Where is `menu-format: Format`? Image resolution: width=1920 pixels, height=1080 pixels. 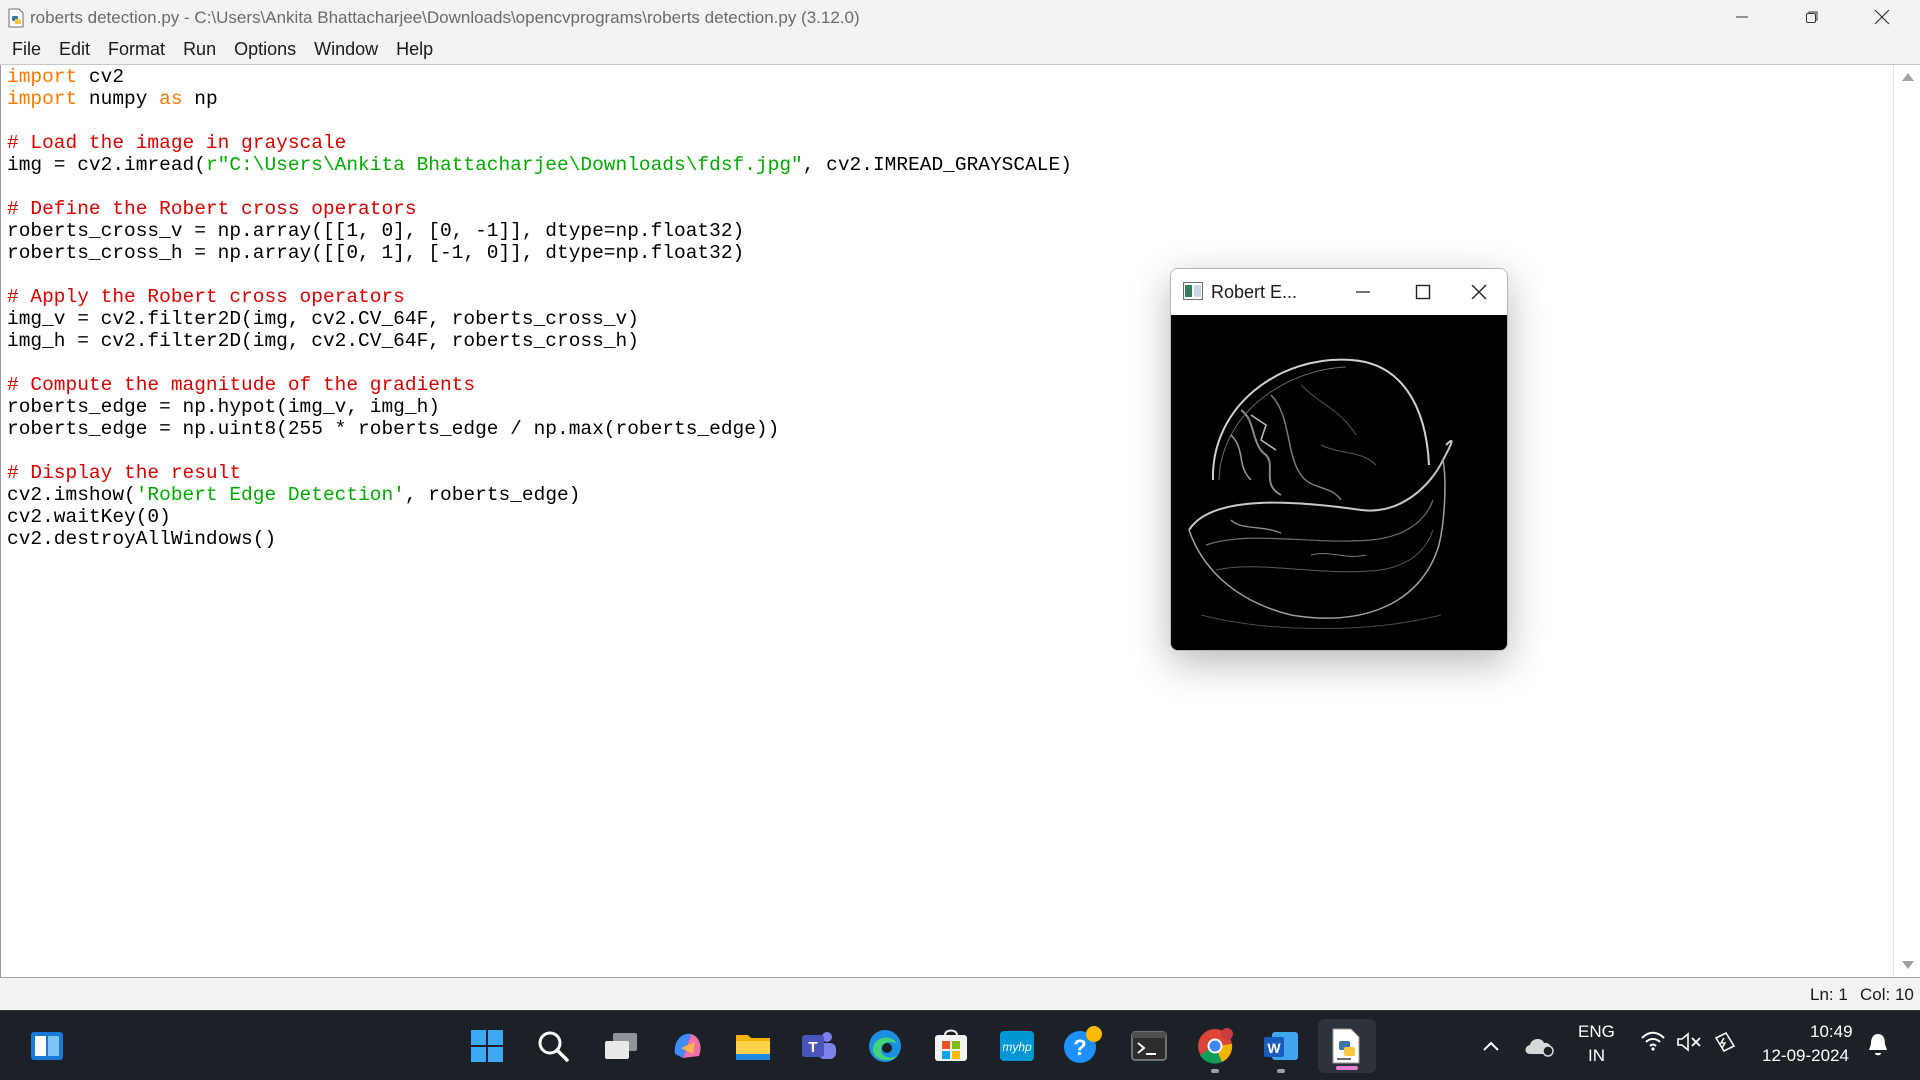 menu-format: Format is located at coordinates (136, 49).